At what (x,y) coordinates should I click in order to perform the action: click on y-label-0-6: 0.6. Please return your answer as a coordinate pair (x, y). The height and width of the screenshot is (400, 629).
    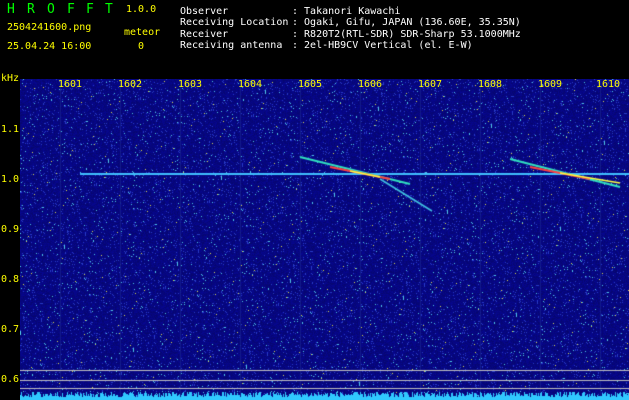
    Looking at the image, I should click on (10, 379).